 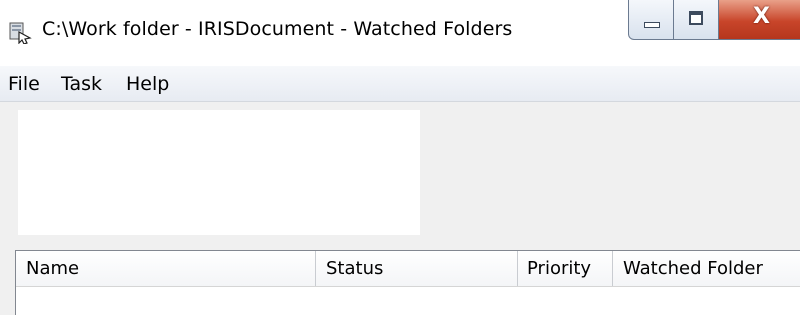 I want to click on menu-bar: File Task Help, so click(x=400, y=84).